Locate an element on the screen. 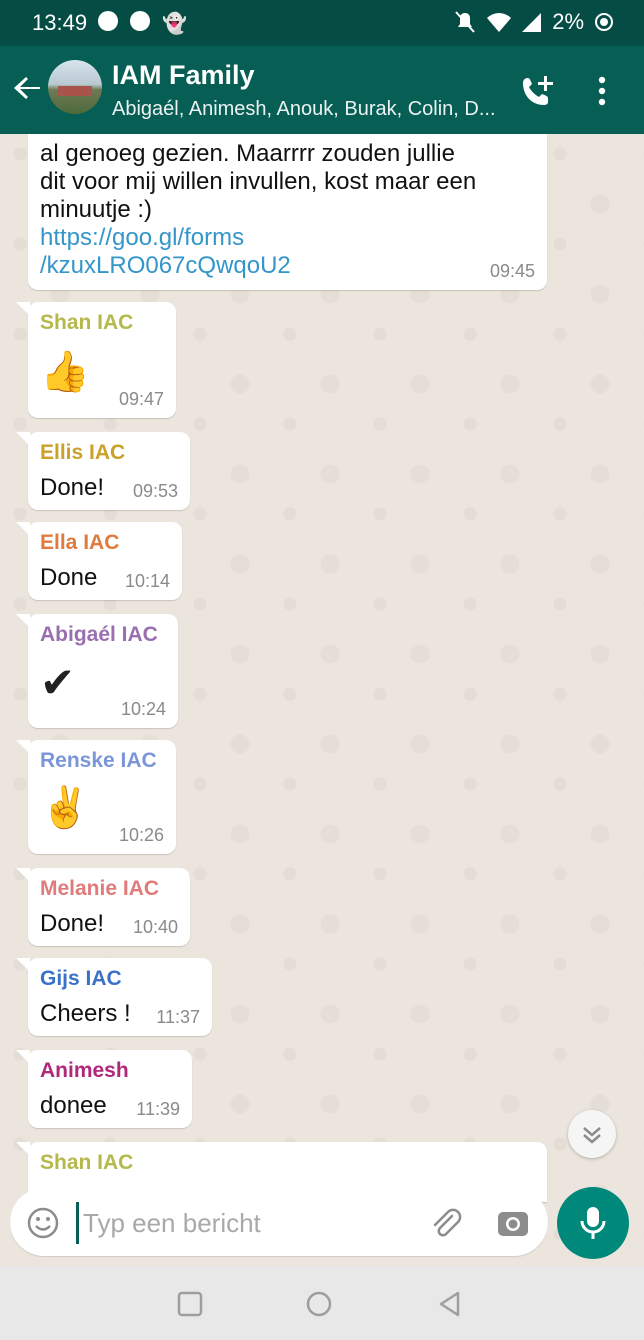 The width and height of the screenshot is (644, 1340). scroll-down-icon is located at coordinates (592, 1135).